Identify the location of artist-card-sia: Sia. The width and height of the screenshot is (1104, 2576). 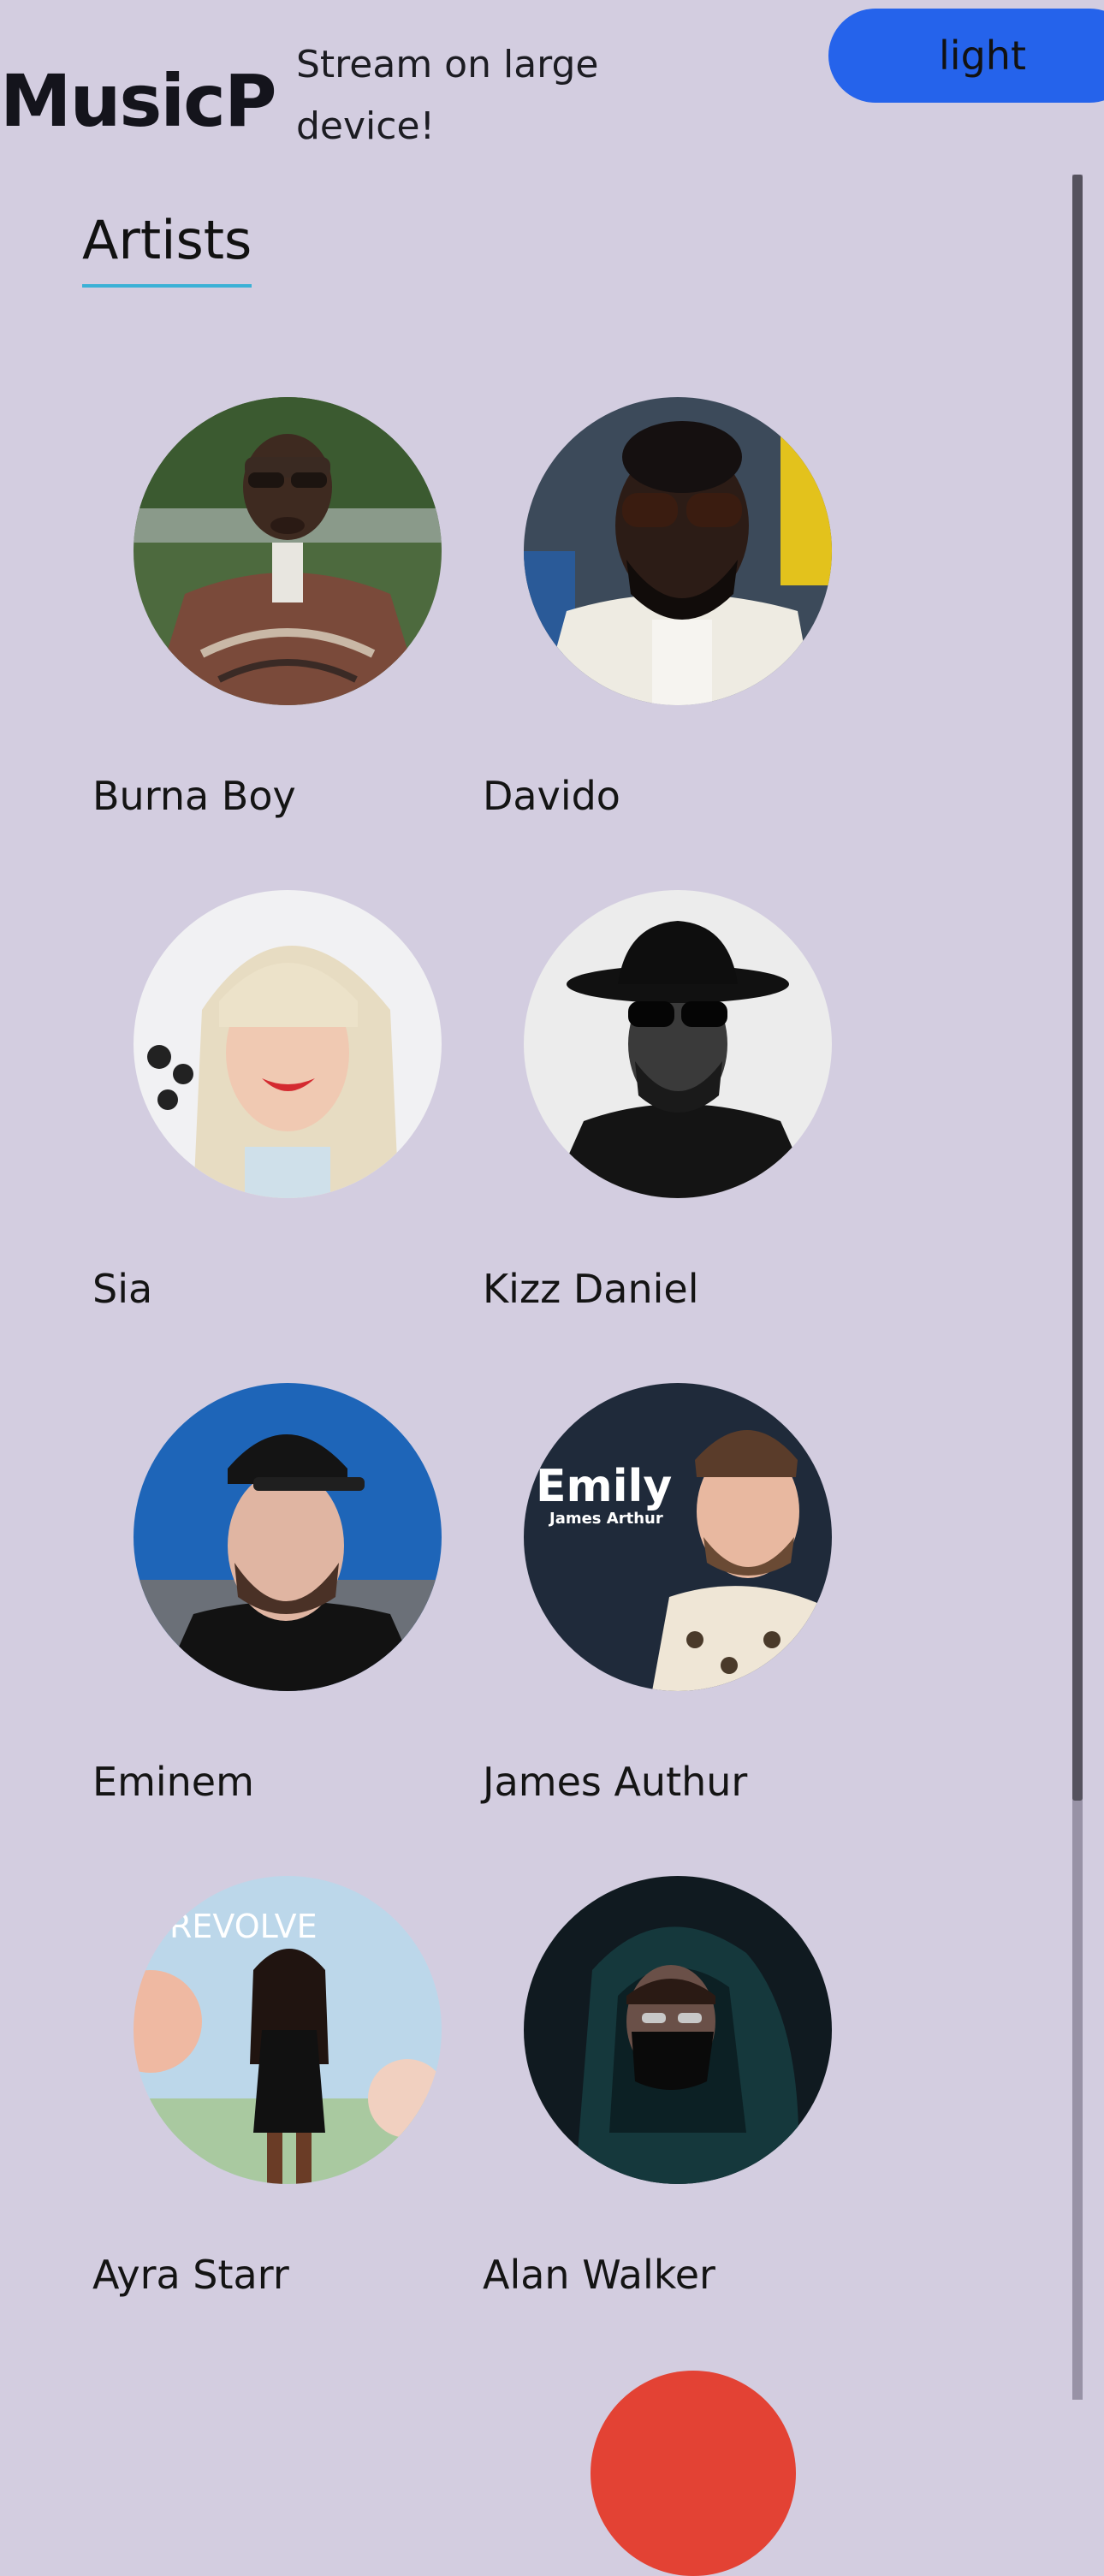
(272, 1112).